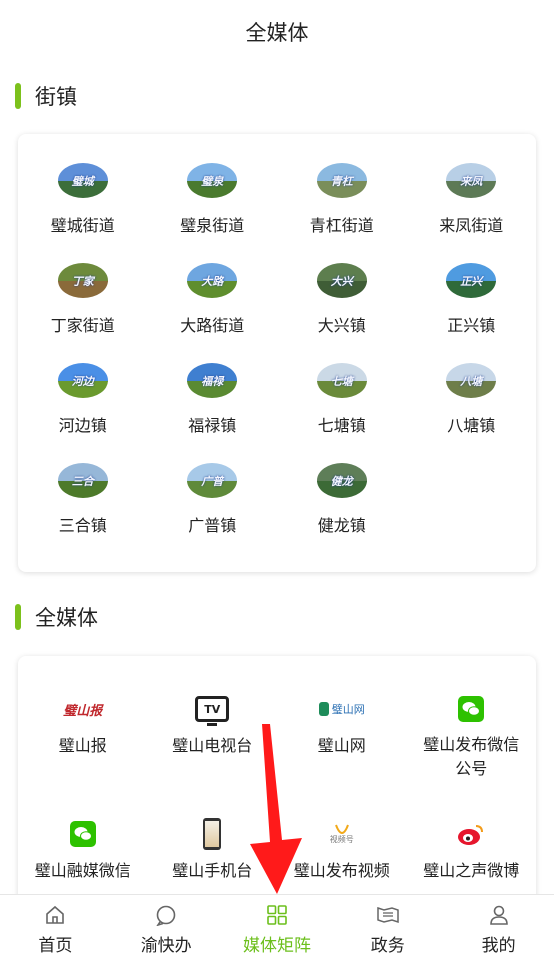  What do you see at coordinates (82, 525) in the screenshot?
I see `town-name: 三合镇` at bounding box center [82, 525].